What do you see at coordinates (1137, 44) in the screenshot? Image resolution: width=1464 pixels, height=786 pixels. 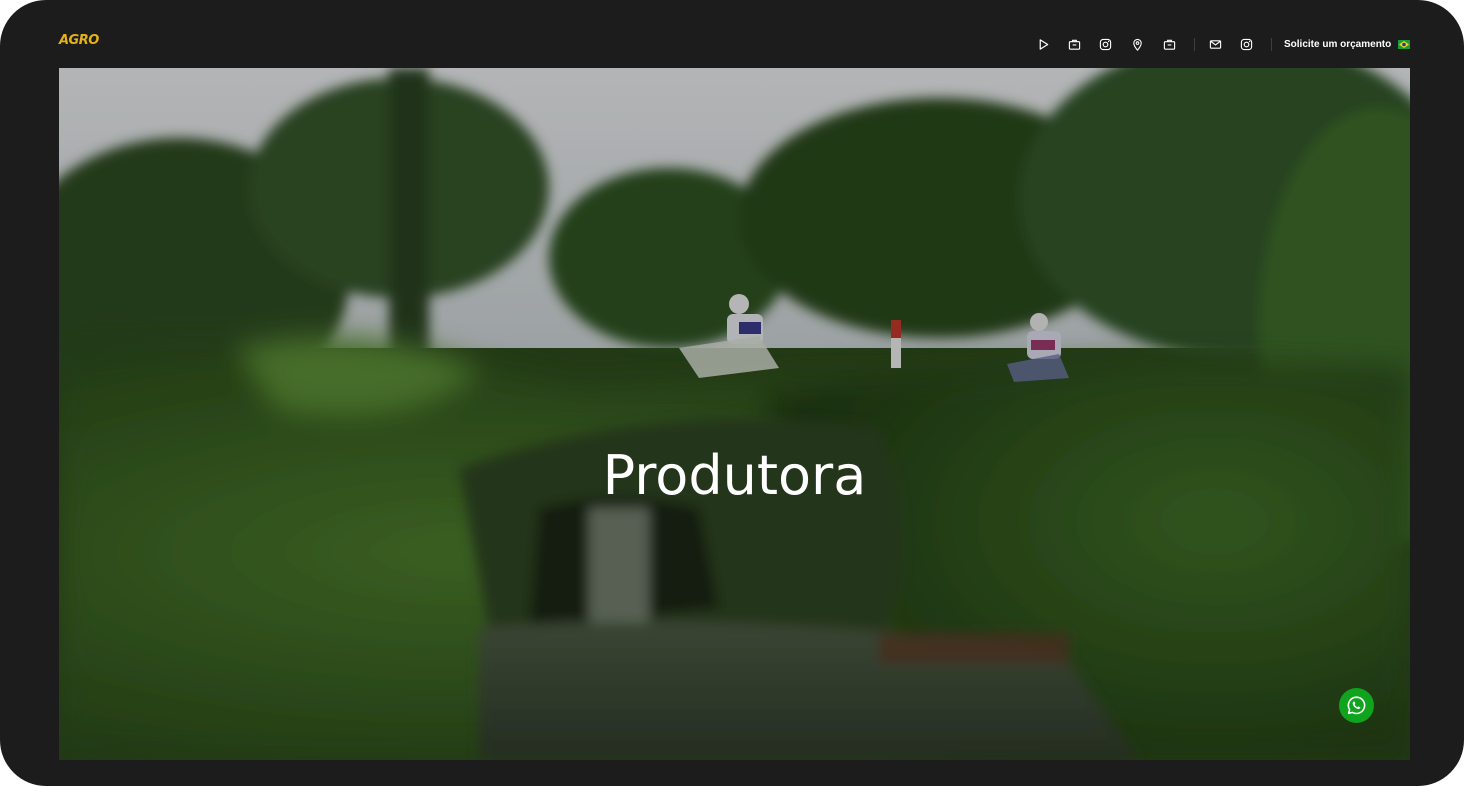 I see `location-pin-icon` at bounding box center [1137, 44].